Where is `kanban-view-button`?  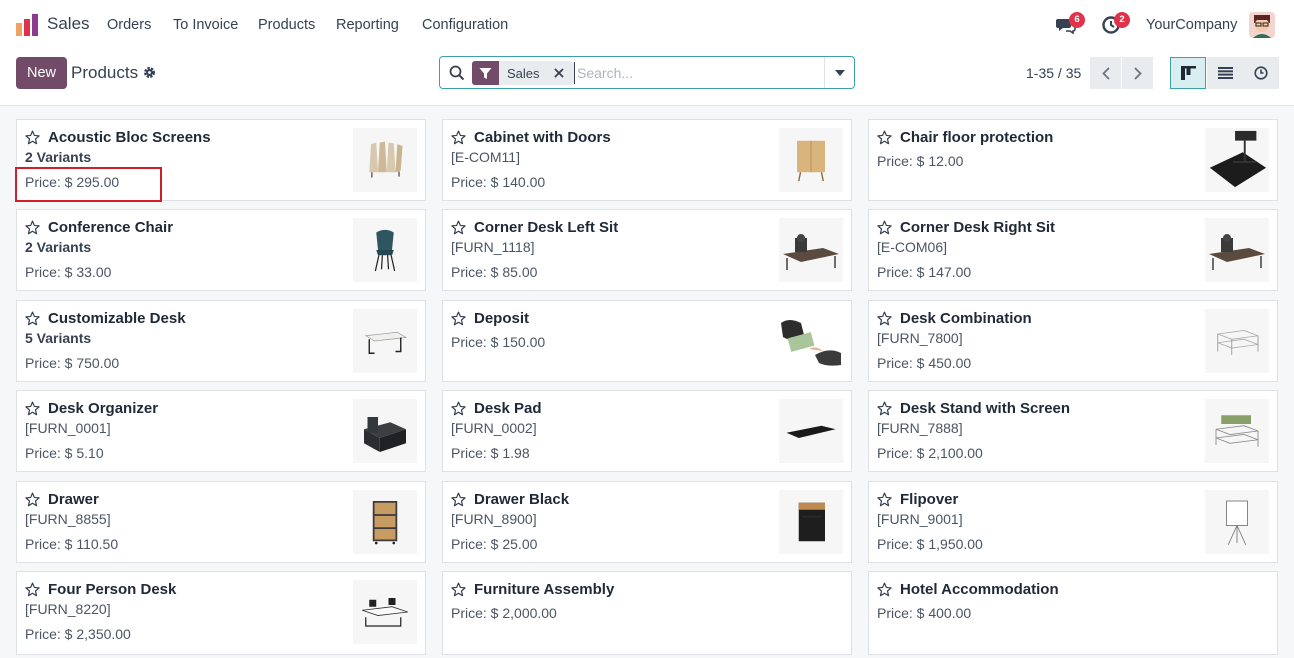 kanban-view-button is located at coordinates (1188, 73).